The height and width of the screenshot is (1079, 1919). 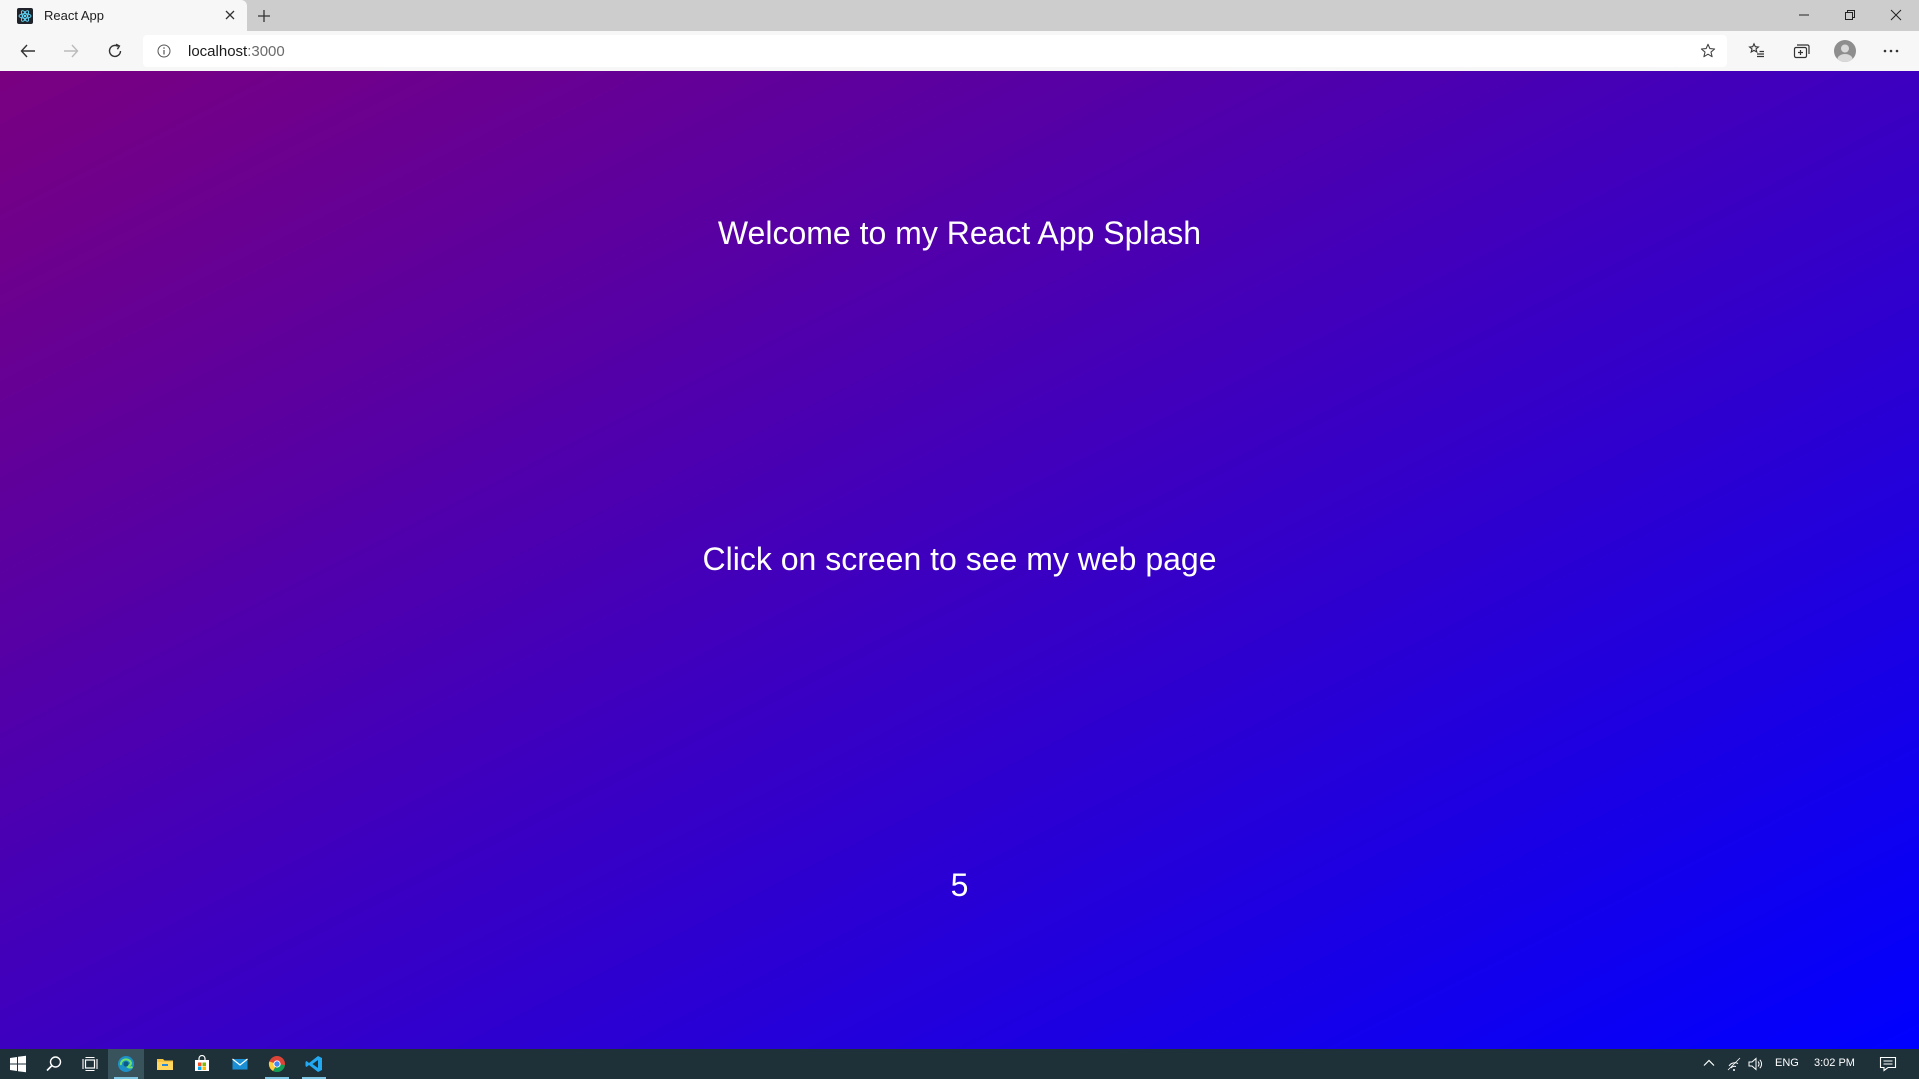 I want to click on vscode-icon, so click(x=314, y=1064).